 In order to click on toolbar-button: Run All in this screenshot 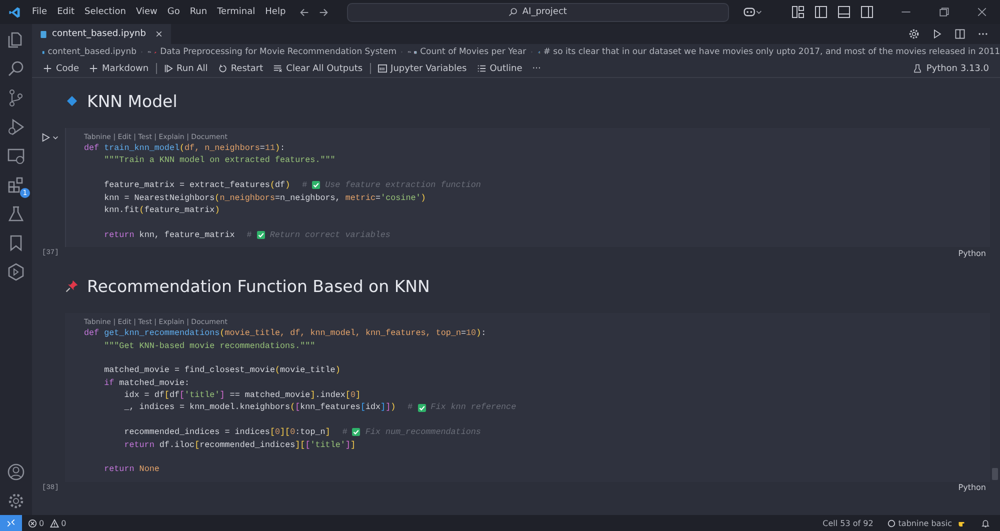, I will do `click(185, 68)`.